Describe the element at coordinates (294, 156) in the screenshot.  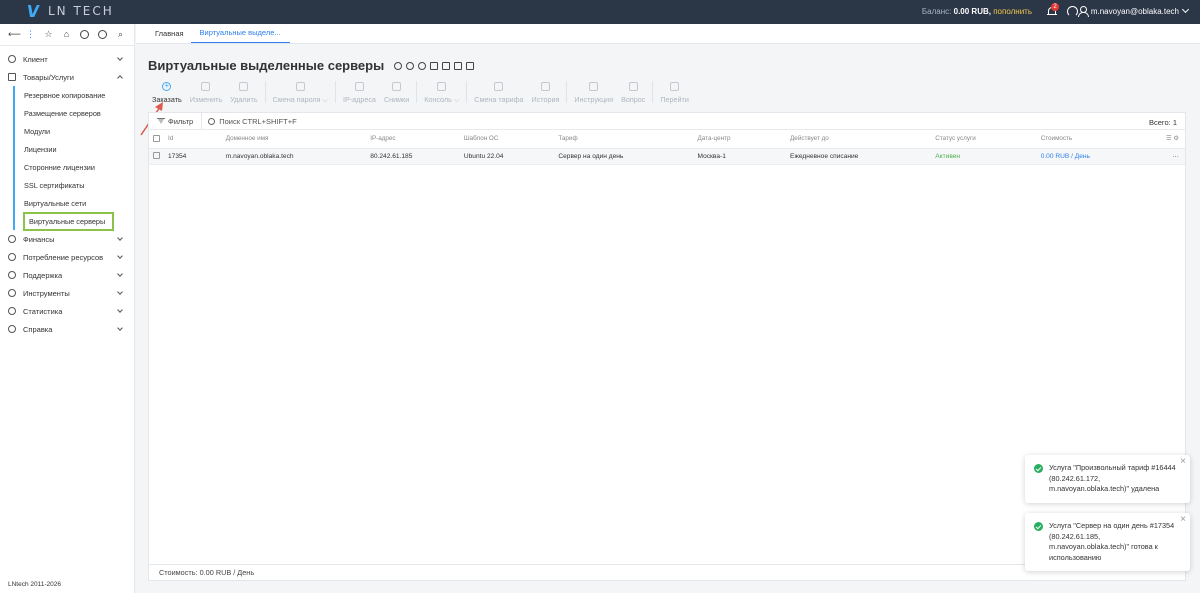
I see `cell-domain: m.navoyan.oblaka.tech` at that location.